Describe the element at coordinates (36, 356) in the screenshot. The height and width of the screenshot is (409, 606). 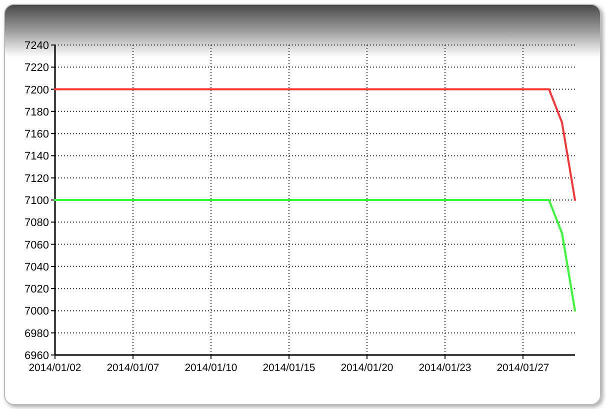
I see `y-tick-label: 6960` at that location.